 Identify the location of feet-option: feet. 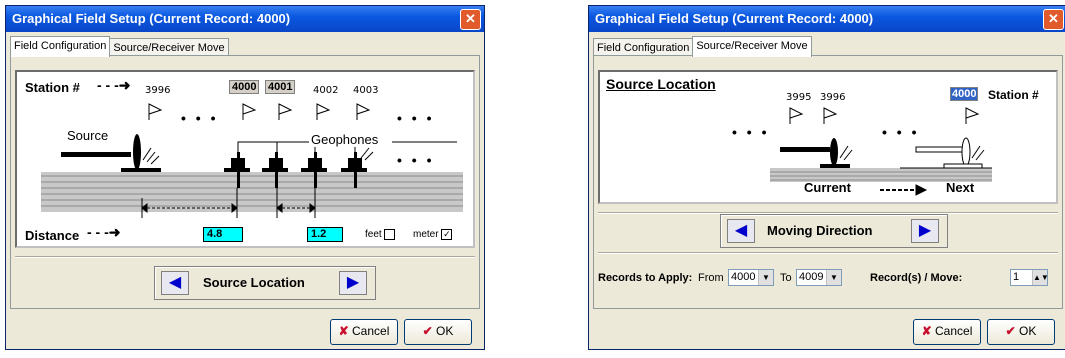
(380, 235).